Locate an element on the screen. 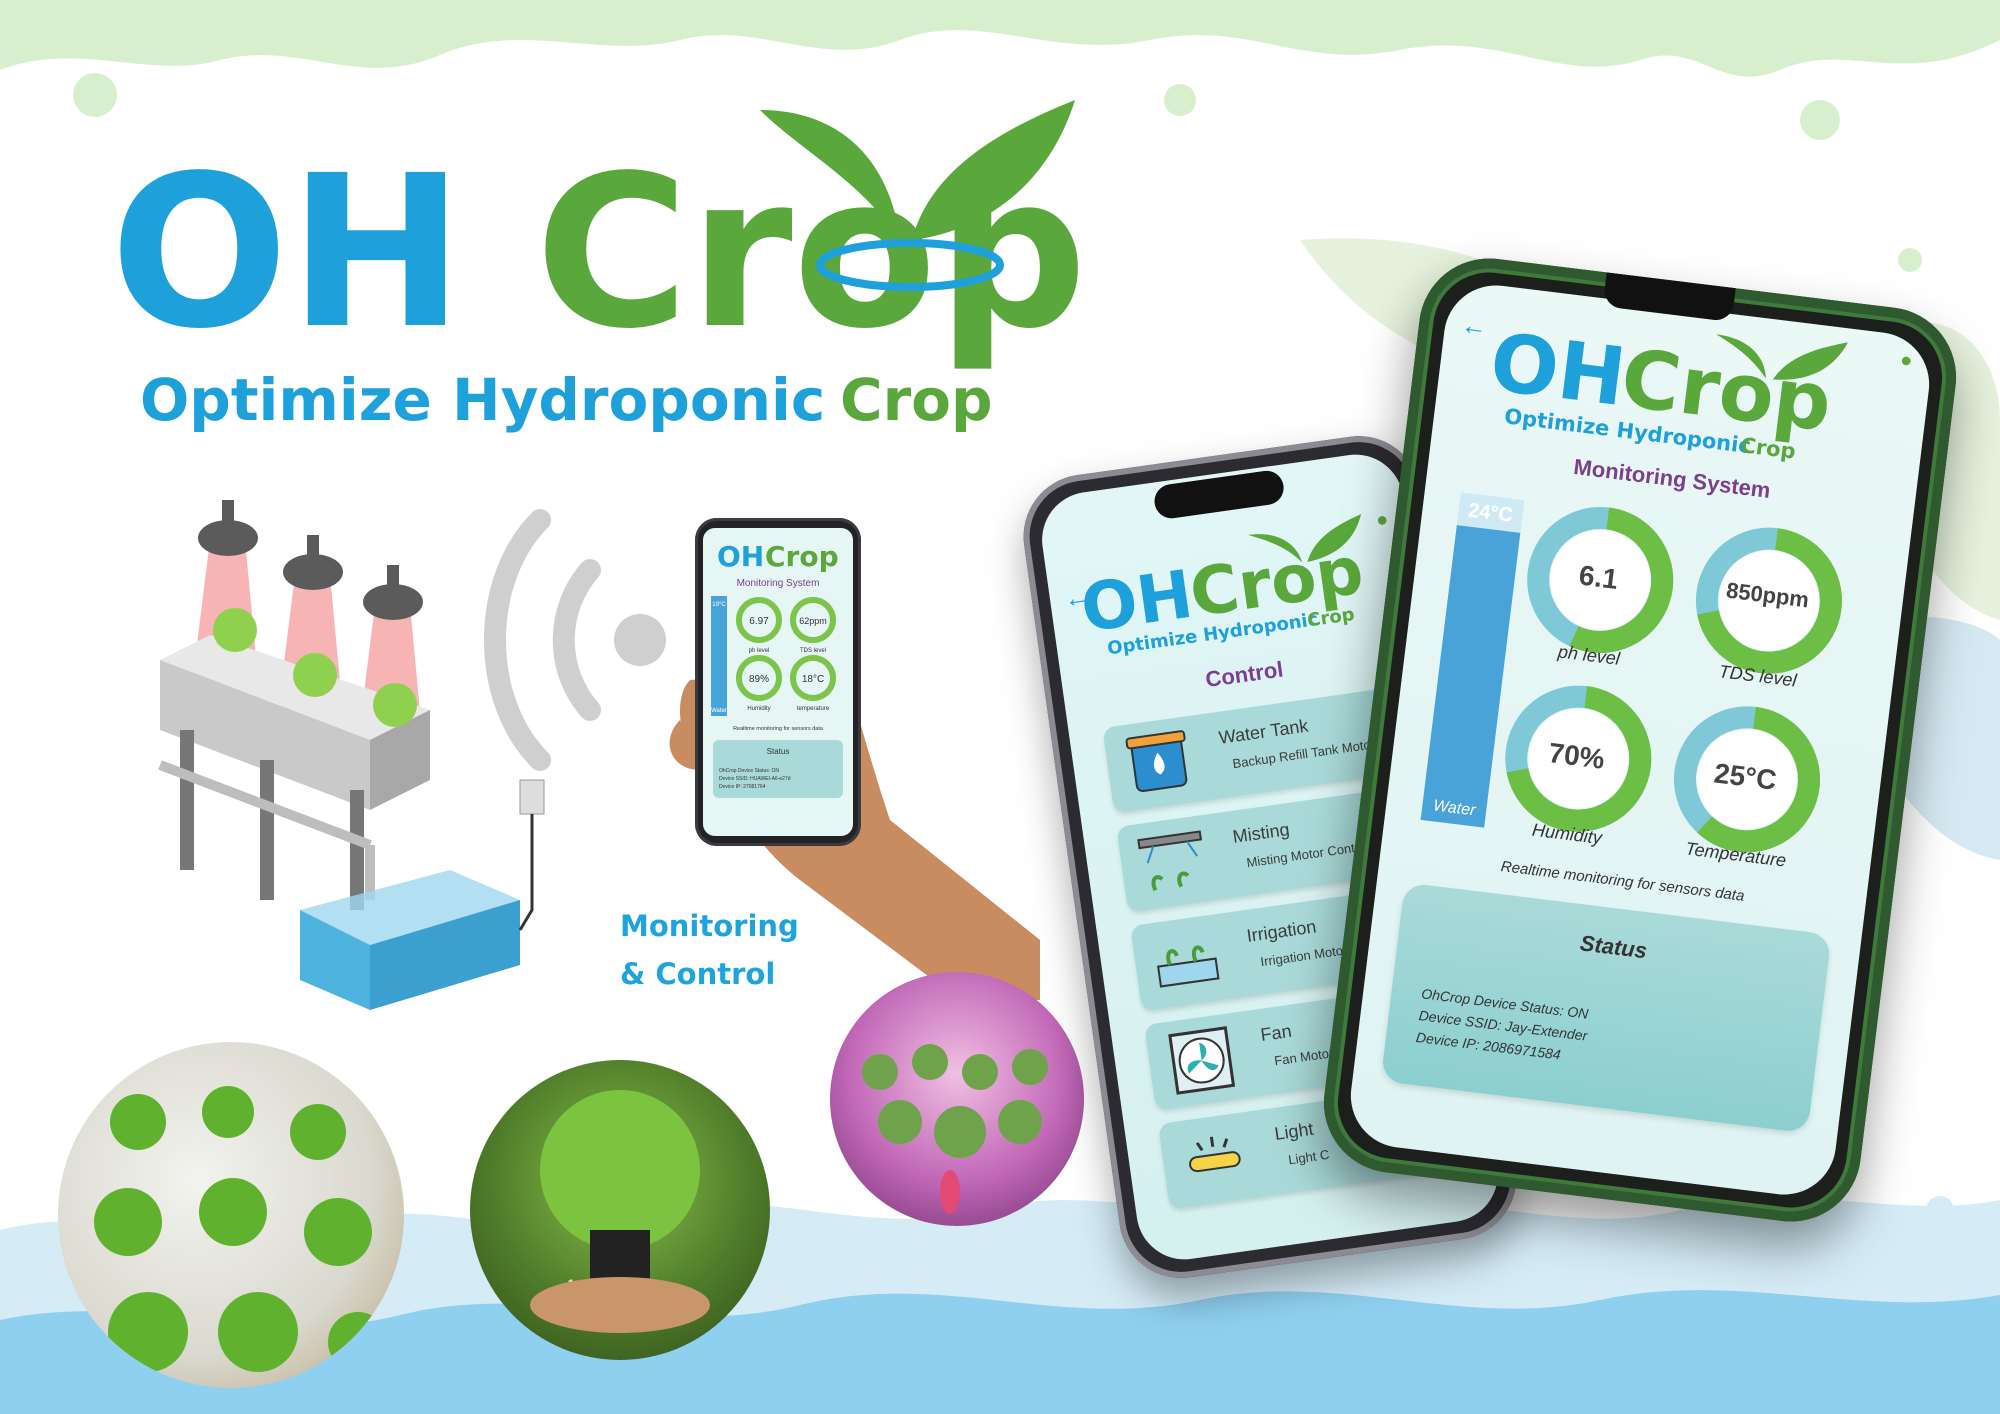 Image resolution: width=2000 pixels, height=1414 pixels. back-arrow-icon: ← is located at coordinates (1474, 326).